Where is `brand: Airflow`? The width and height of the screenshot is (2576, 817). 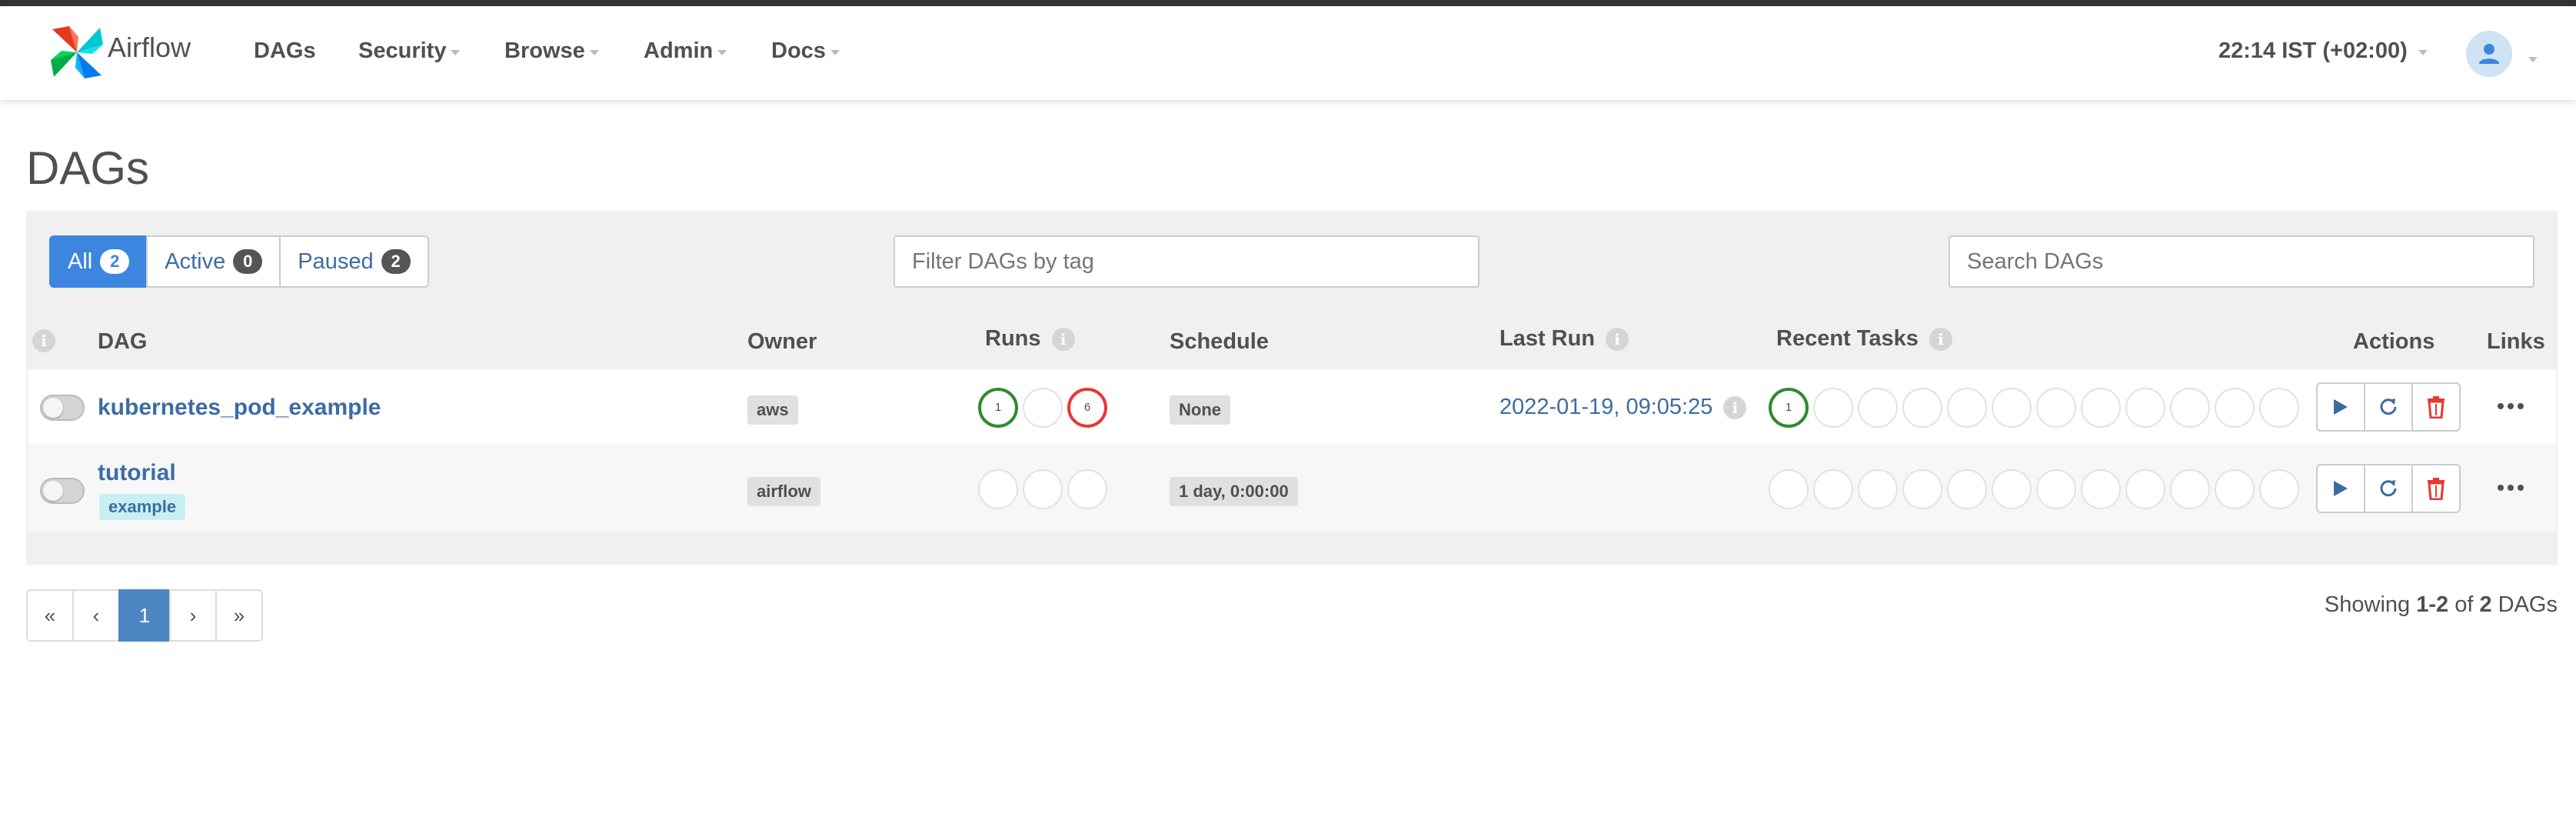
brand: Airflow is located at coordinates (127, 53).